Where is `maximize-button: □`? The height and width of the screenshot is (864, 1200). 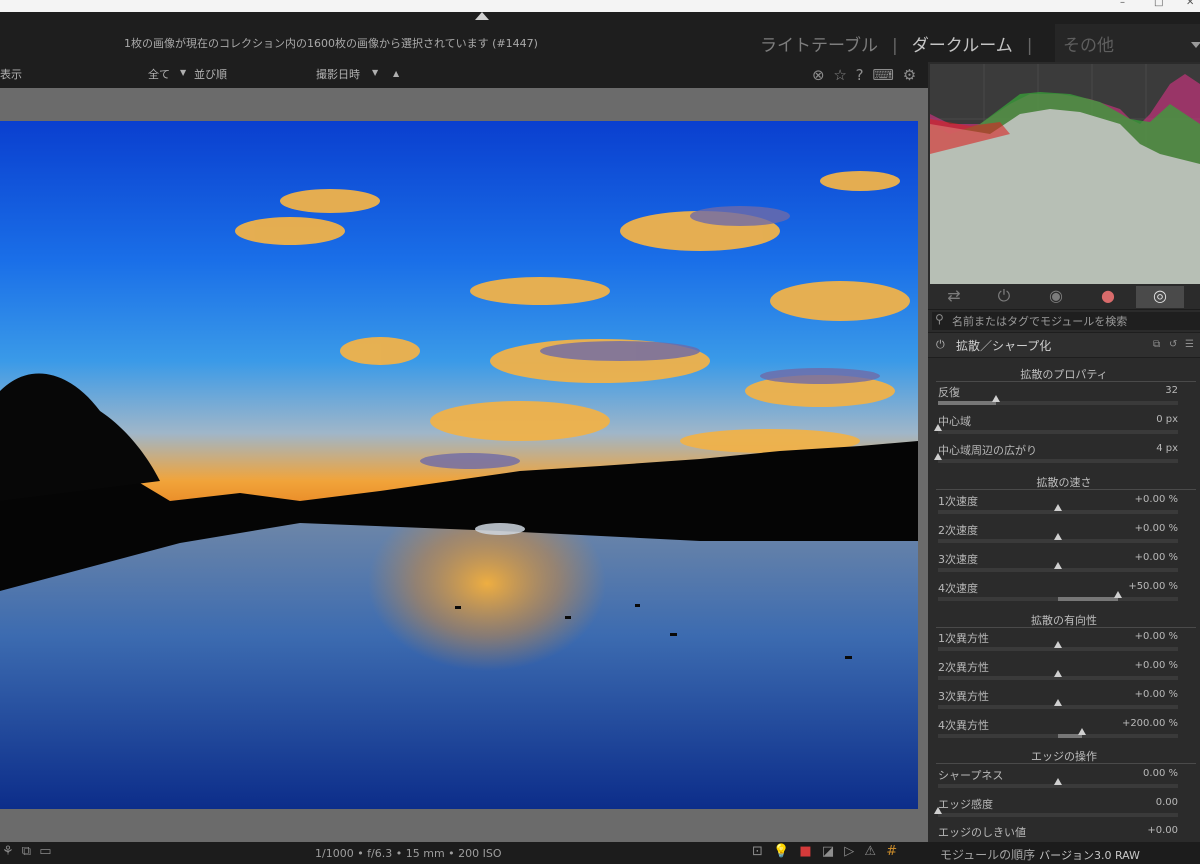
maximize-button: □ is located at coordinates (1158, 4).